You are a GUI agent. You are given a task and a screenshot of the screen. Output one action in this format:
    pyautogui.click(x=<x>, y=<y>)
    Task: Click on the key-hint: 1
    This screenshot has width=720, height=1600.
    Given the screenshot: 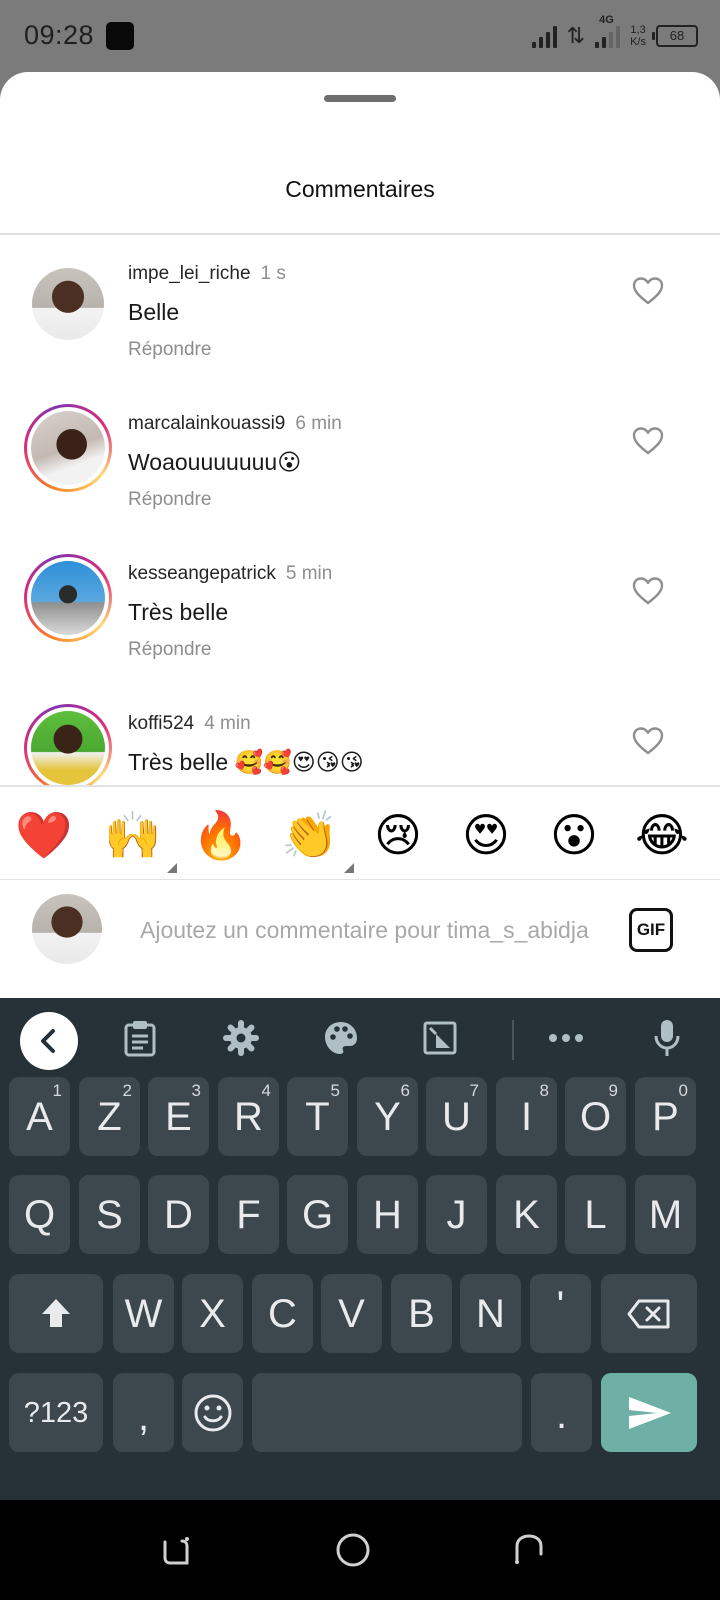 What is the action you would take?
    pyautogui.click(x=57, y=1090)
    